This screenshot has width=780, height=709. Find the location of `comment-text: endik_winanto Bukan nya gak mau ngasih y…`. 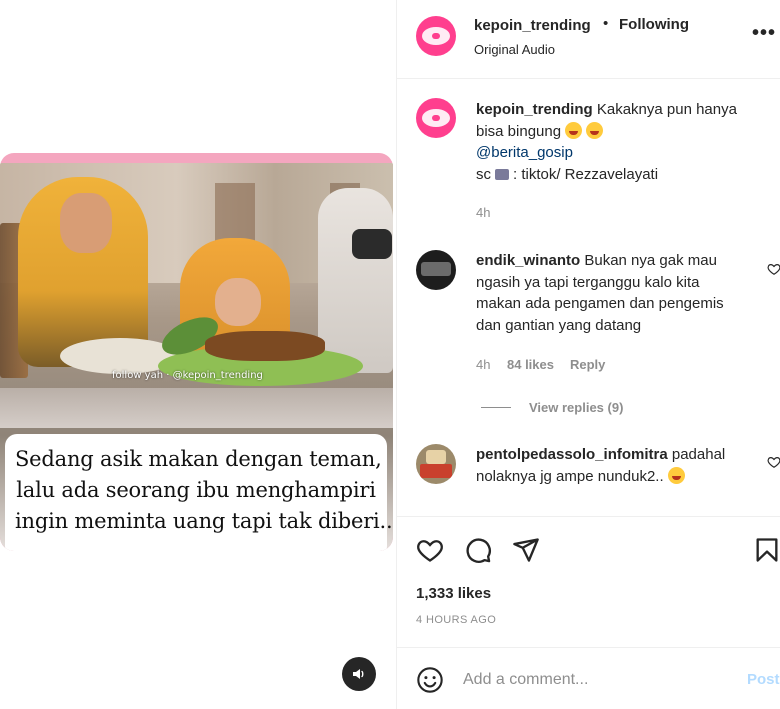

comment-text: endik_winanto Bukan nya gak mau ngasih y… is located at coordinates (611, 293).